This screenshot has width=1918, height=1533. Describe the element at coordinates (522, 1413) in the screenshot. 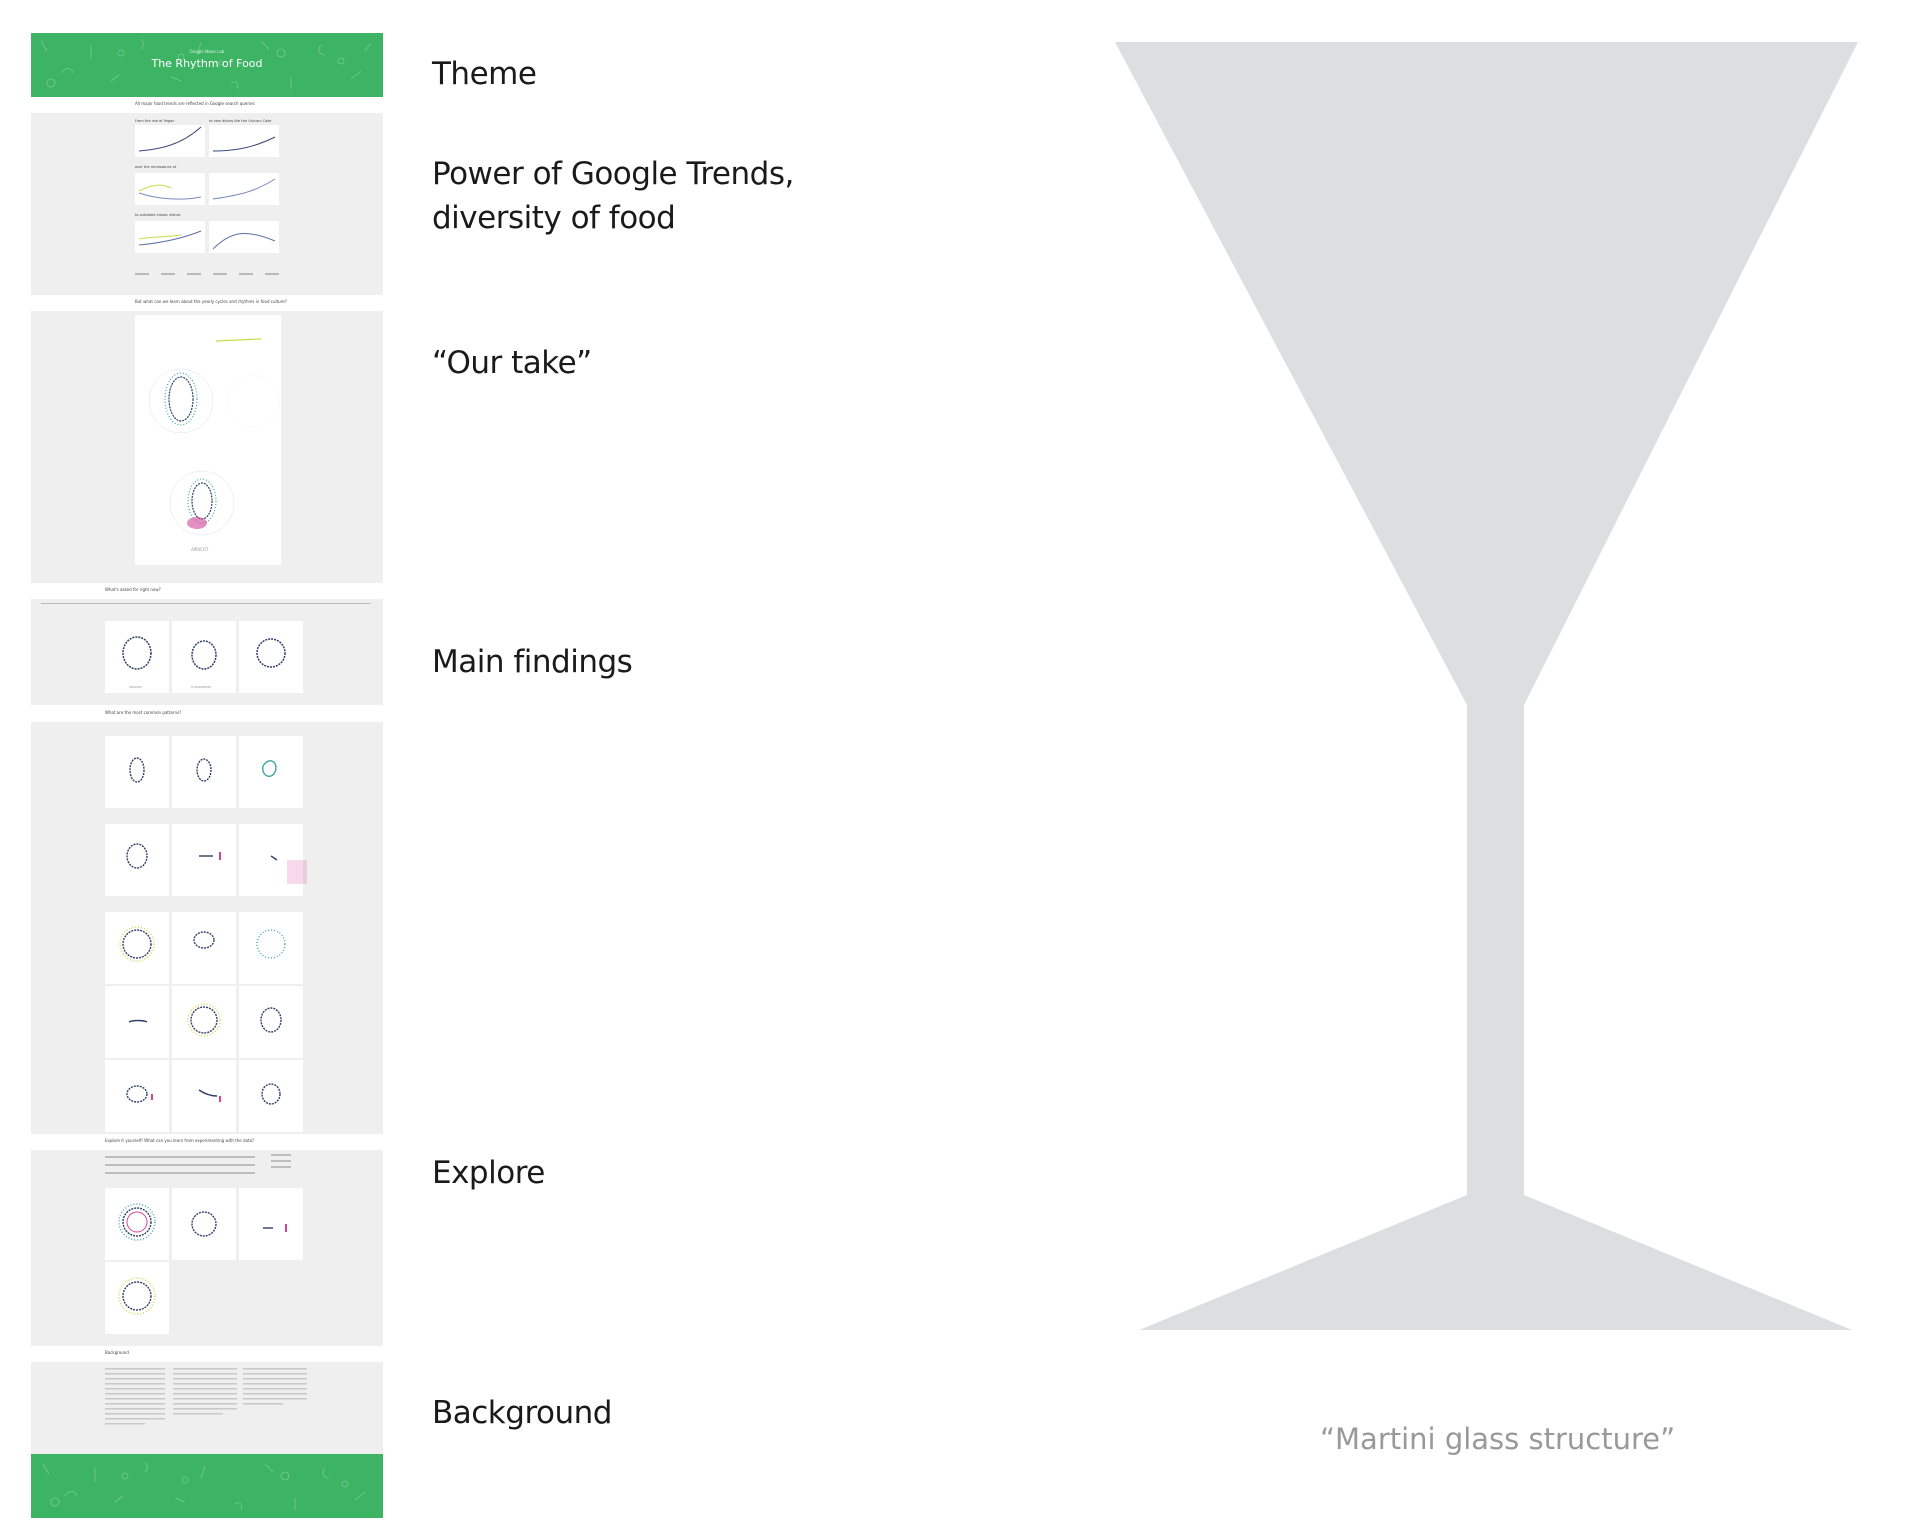

I see `label-background: Background` at that location.